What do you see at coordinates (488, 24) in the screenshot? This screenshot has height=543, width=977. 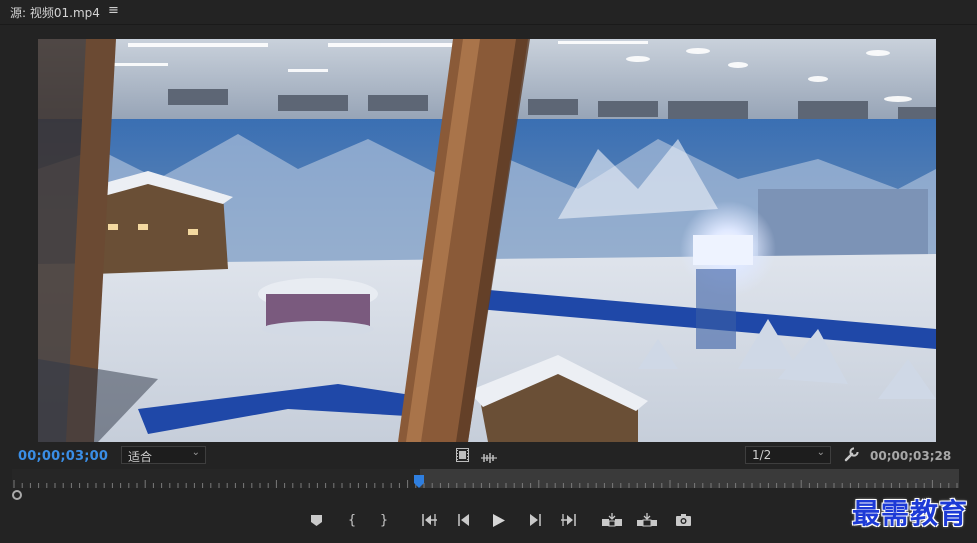 I see `header-divider` at bounding box center [488, 24].